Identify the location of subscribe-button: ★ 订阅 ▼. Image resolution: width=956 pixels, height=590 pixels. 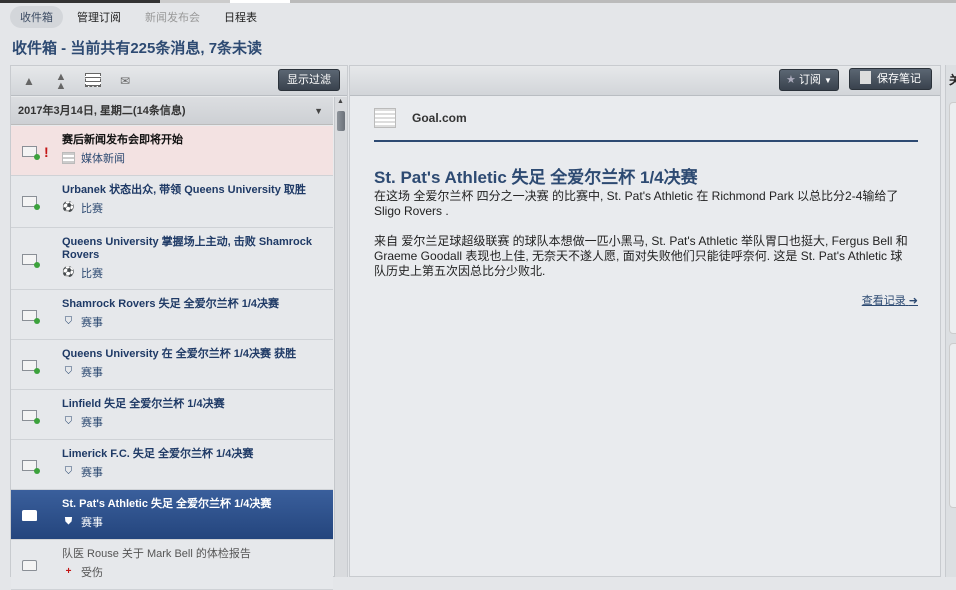
(809, 80).